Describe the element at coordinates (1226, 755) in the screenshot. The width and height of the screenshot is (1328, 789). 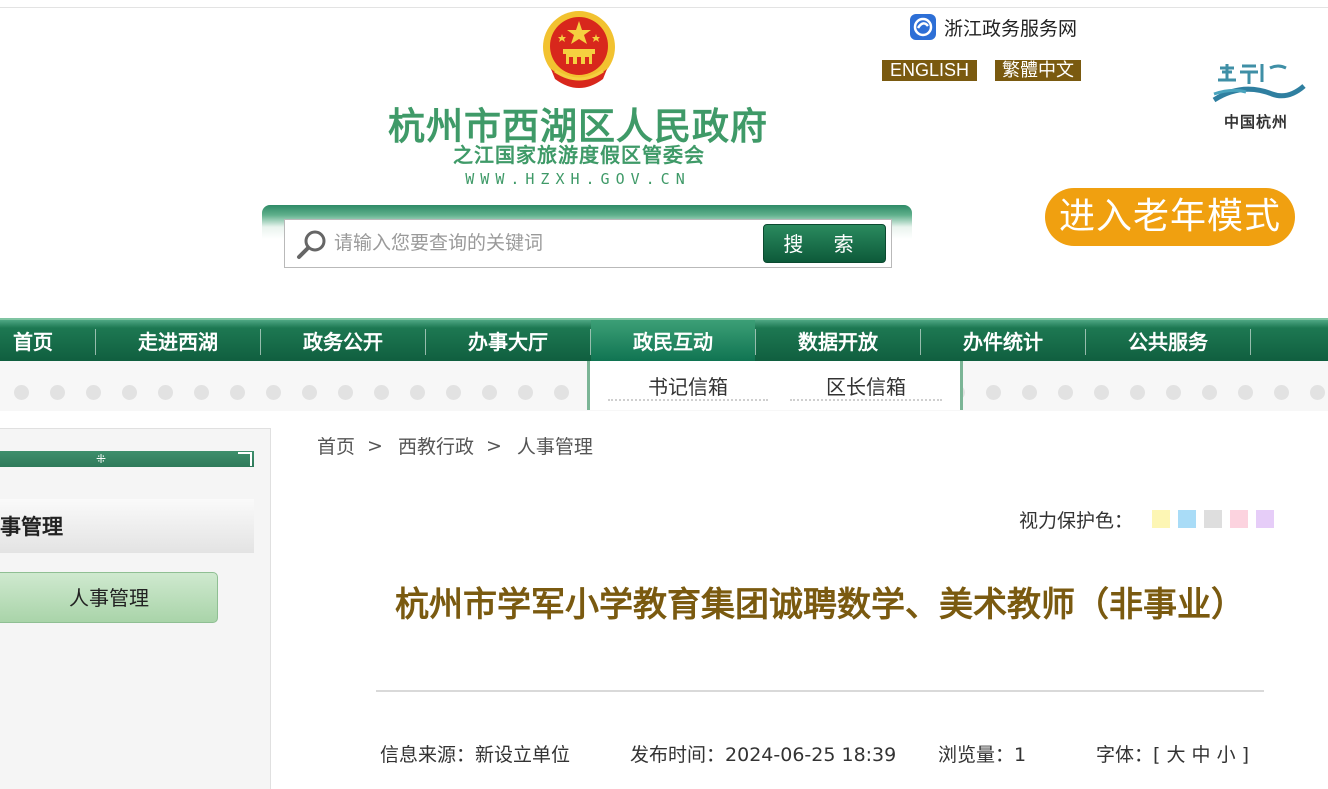
I see `font-small-button: 小` at that location.